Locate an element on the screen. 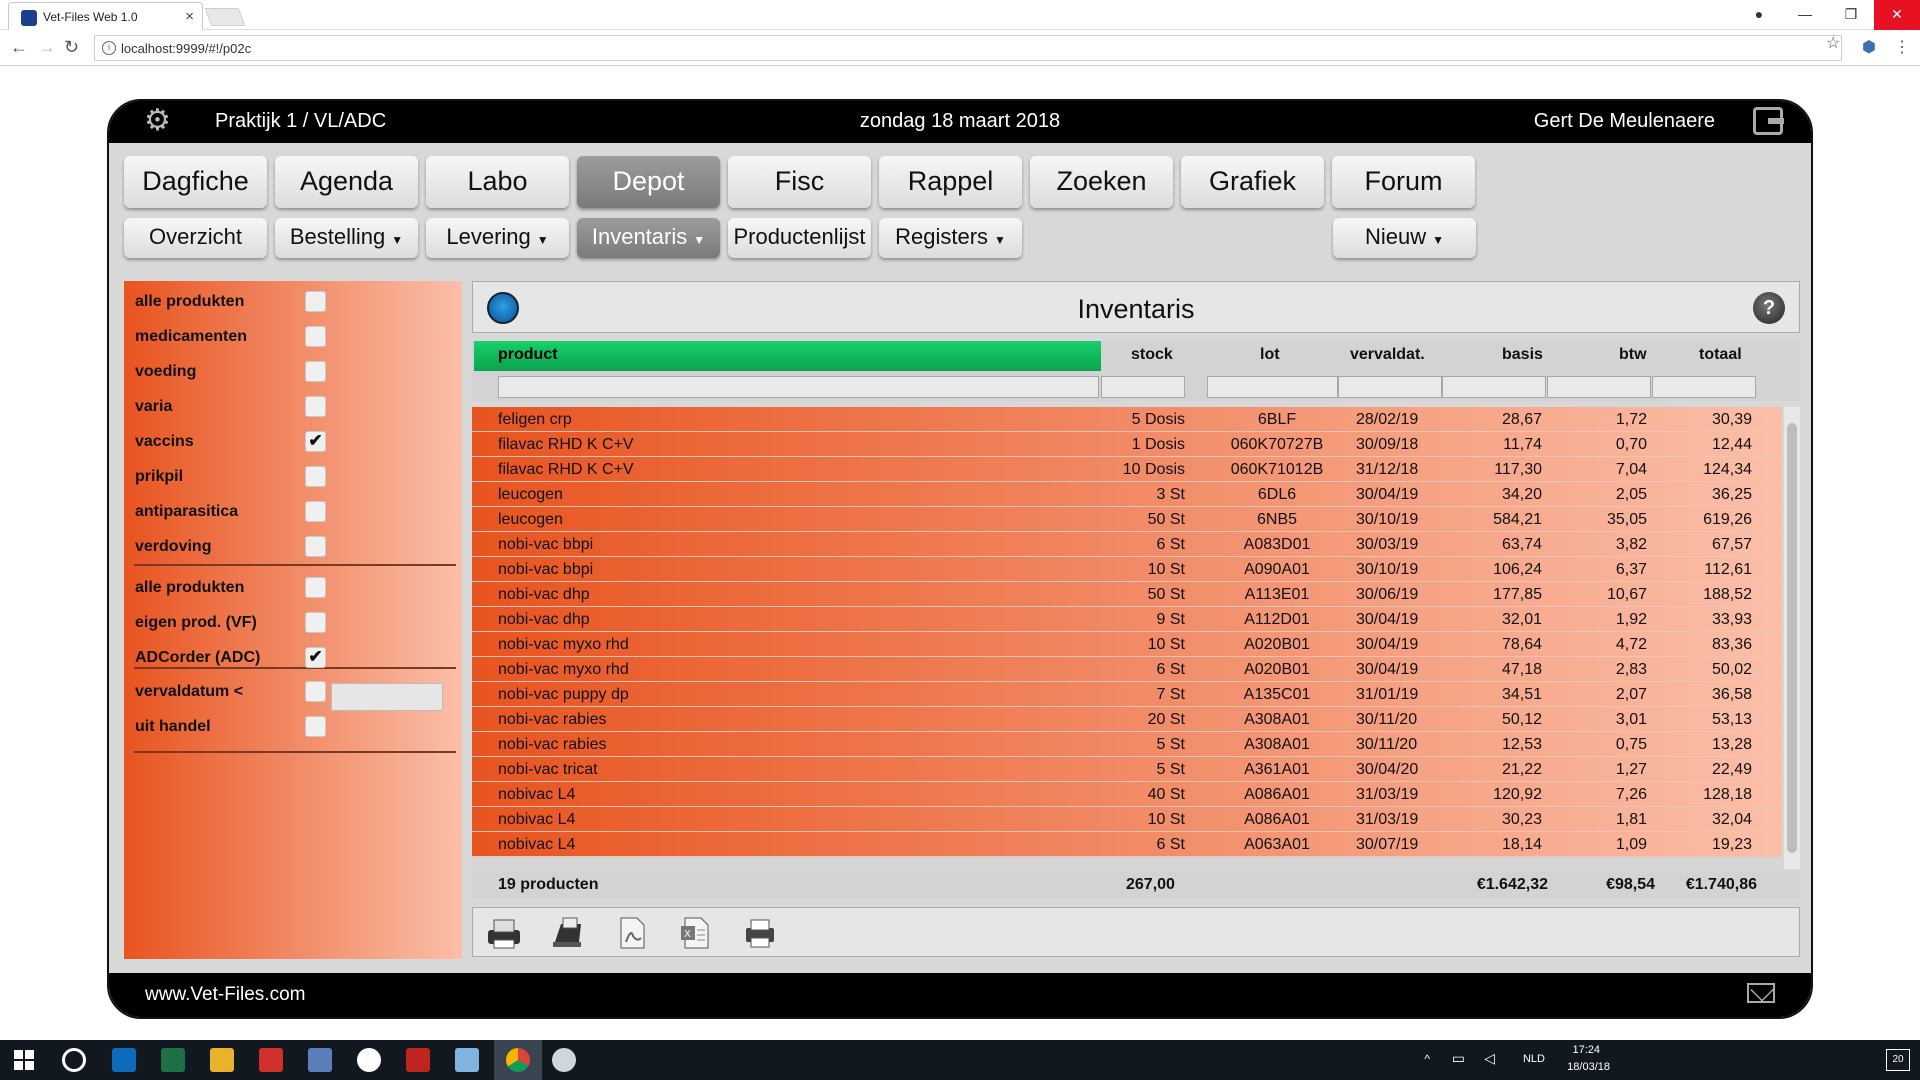 This screenshot has width=1920, height=1080. browser-menu-icon: ⋮ is located at coordinates (1902, 47).